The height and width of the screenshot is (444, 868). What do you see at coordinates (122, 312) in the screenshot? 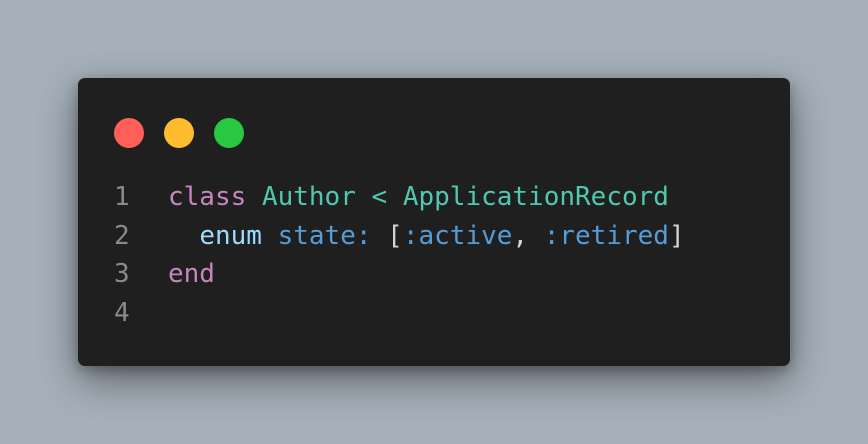
I see `line-number: 4` at bounding box center [122, 312].